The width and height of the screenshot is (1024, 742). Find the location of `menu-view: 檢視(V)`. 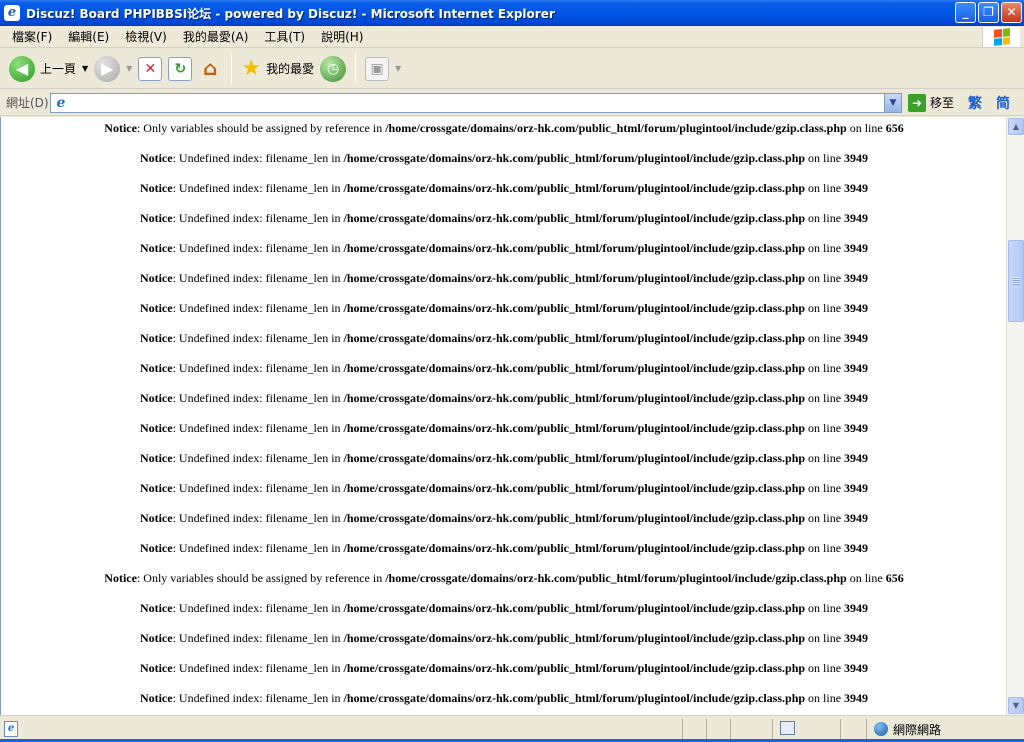

menu-view: 檢視(V) is located at coordinates (146, 37).